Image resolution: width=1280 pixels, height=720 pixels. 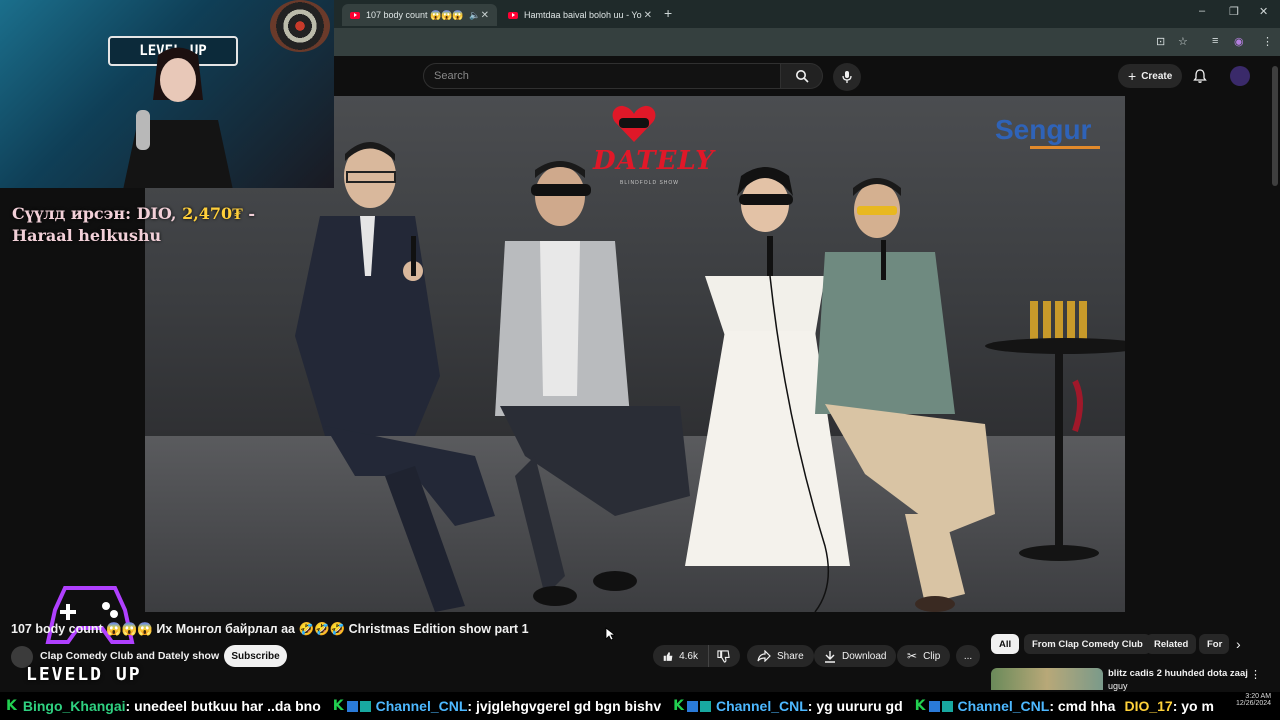 What do you see at coordinates (1055, 431) in the screenshot?
I see `side-table-with-bottles` at bounding box center [1055, 431].